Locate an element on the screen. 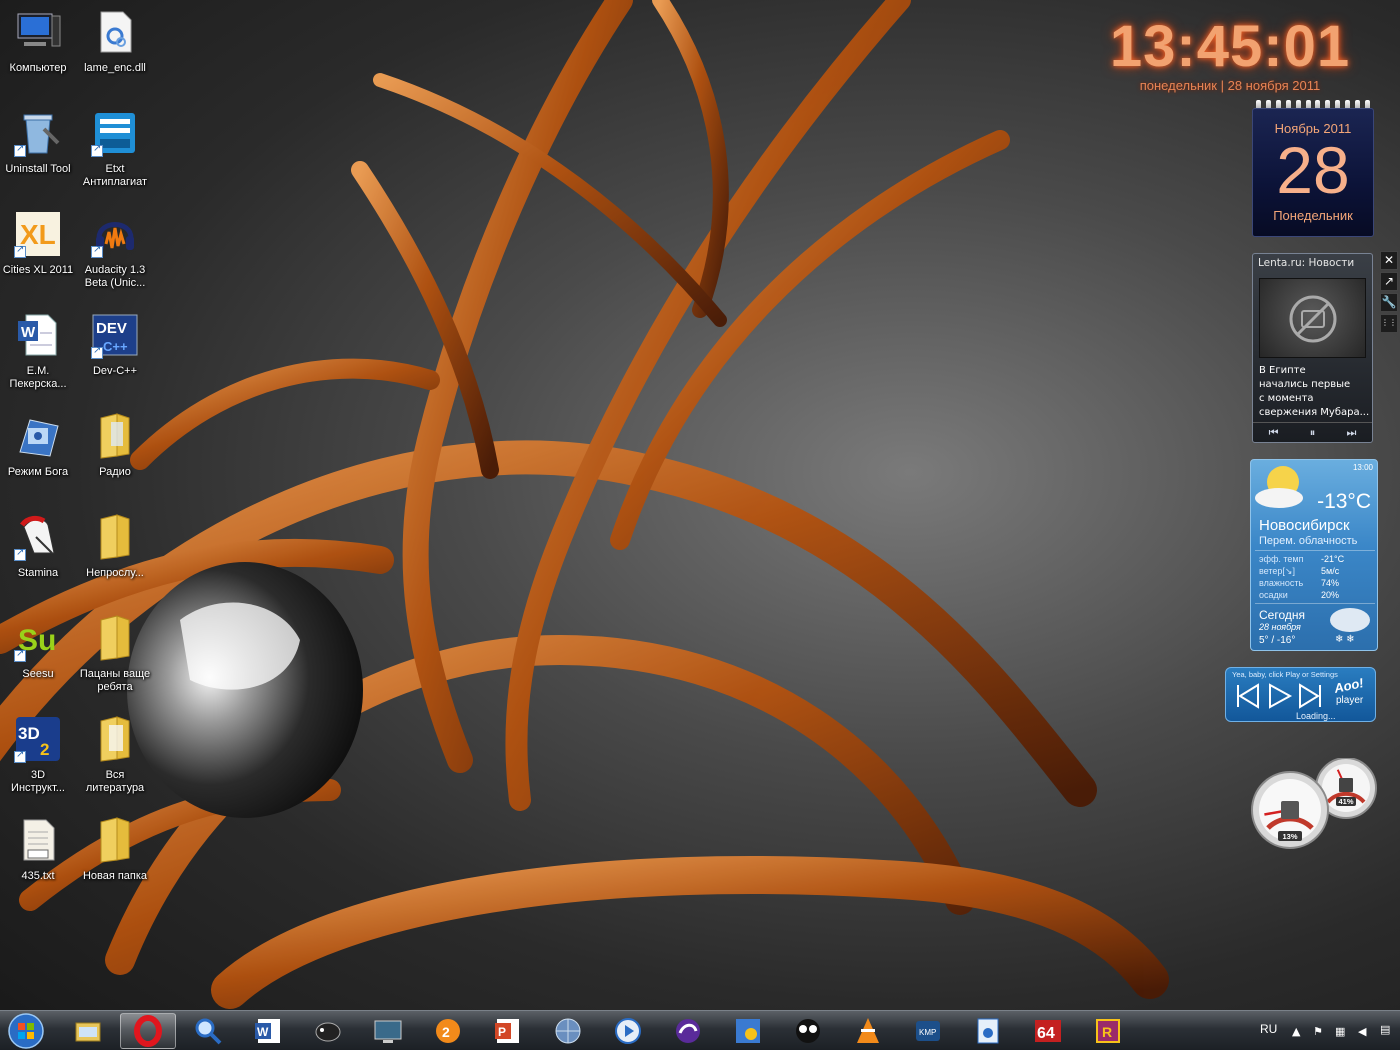  desktop-icon-new-folder: Новая папка is located at coordinates (115, 856).